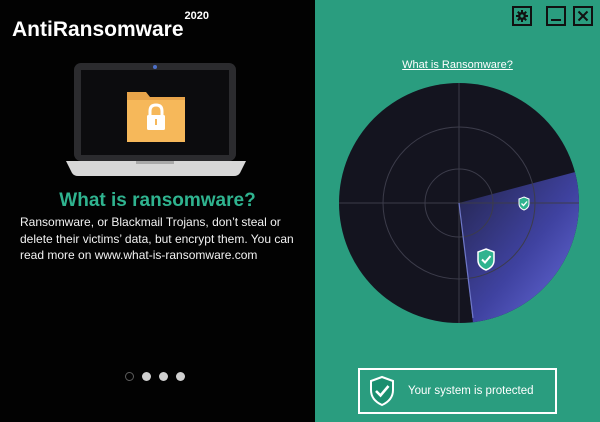 The width and height of the screenshot is (600, 422). I want to click on gear-icon, so click(522, 16).